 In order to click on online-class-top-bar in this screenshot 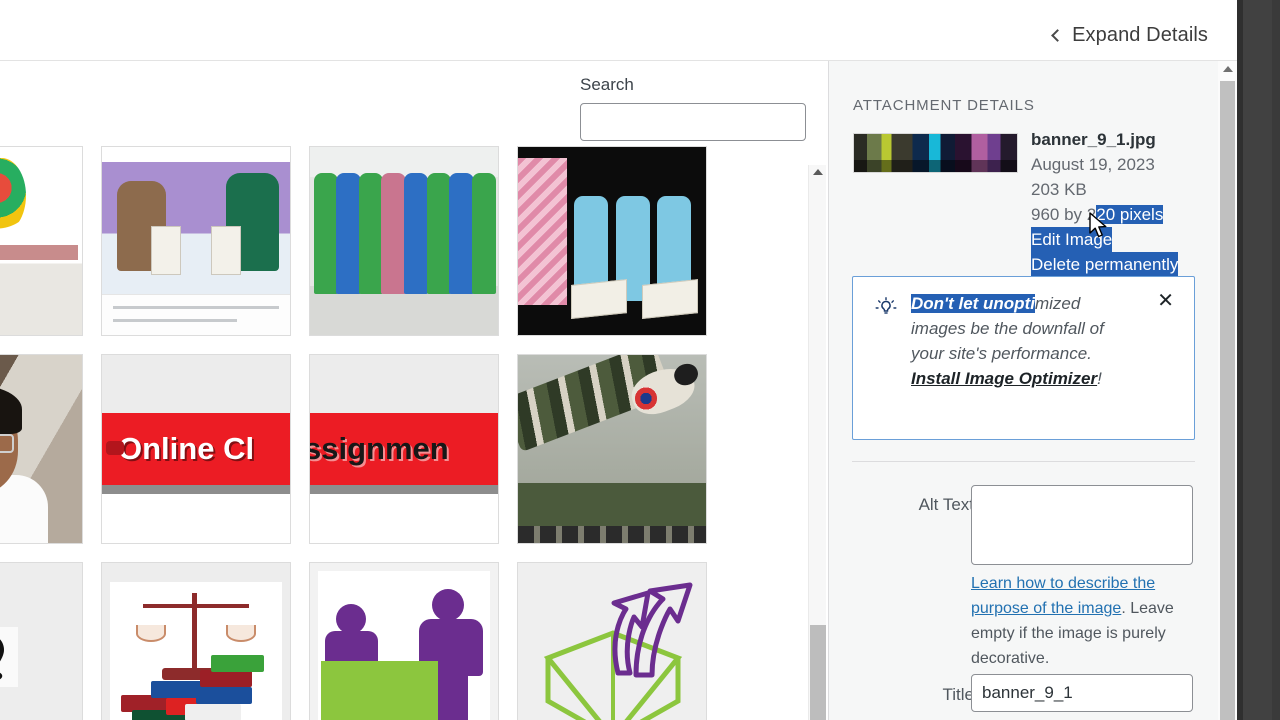, I will do `click(196, 384)`.